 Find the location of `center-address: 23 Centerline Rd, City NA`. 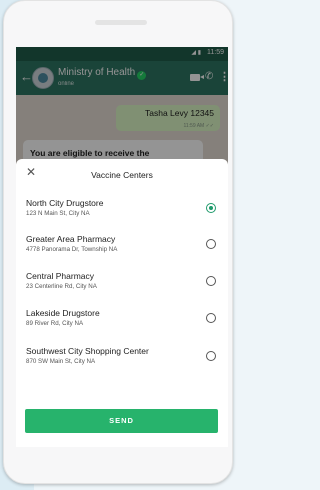

center-address: 23 Centerline Rd, City NA is located at coordinates (61, 286).